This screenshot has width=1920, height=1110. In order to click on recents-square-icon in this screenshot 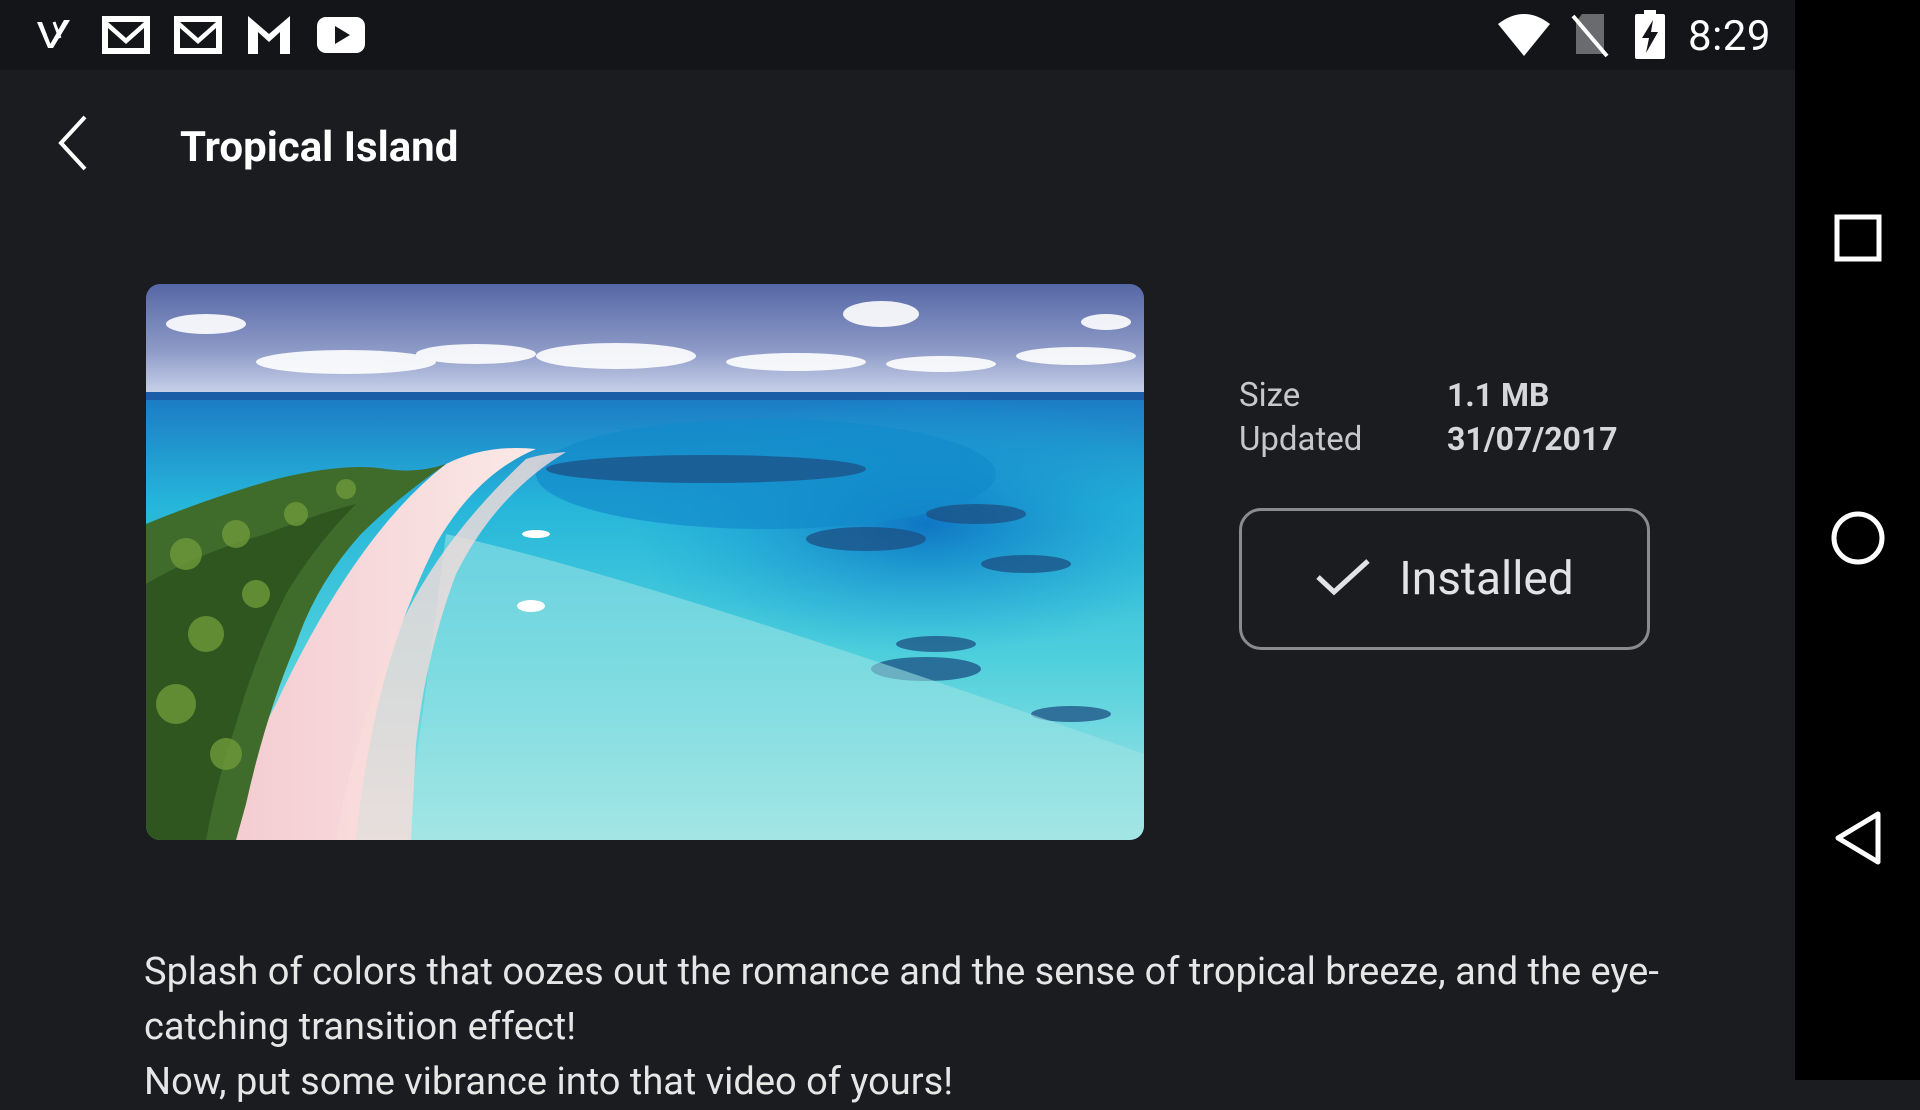, I will do `click(1858, 240)`.